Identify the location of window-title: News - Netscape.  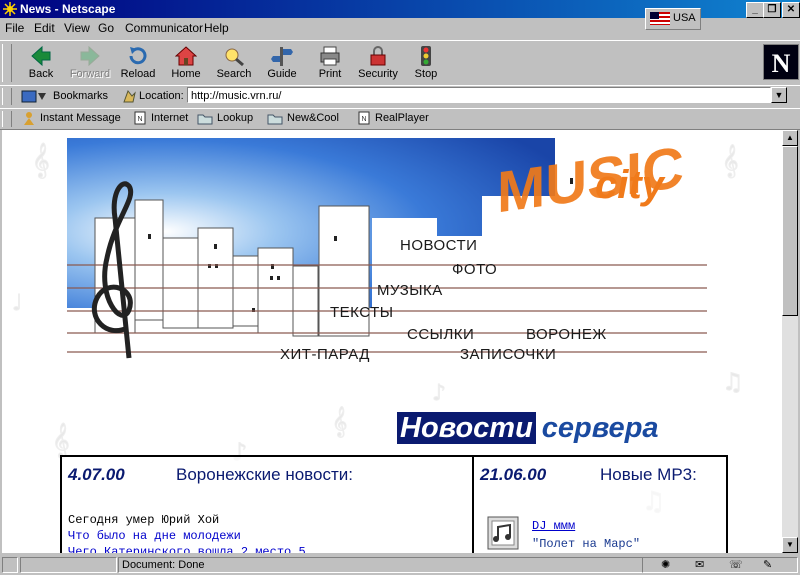
(68, 9).